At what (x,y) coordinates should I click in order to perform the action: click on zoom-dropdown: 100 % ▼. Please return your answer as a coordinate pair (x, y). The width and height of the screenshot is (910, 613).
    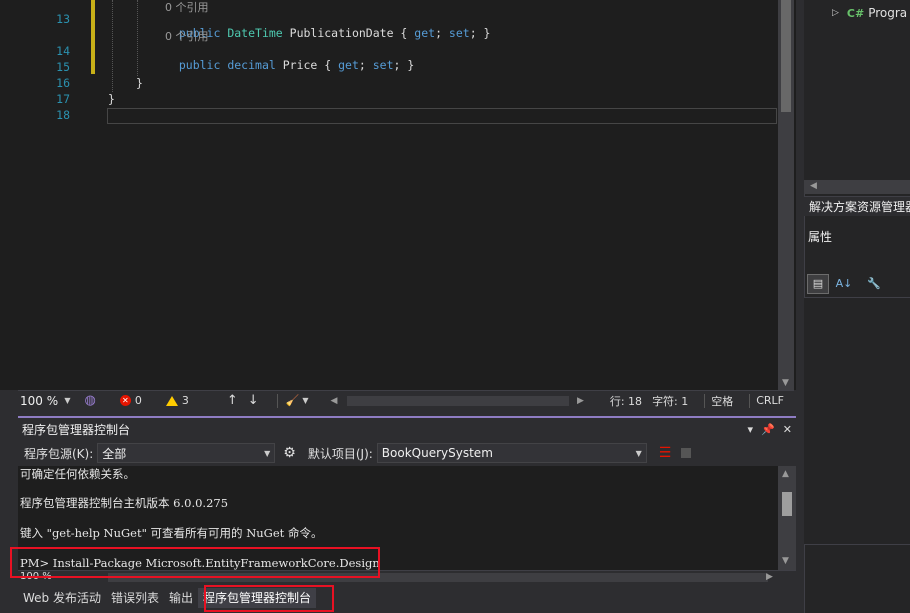
    Looking at the image, I should click on (46, 400).